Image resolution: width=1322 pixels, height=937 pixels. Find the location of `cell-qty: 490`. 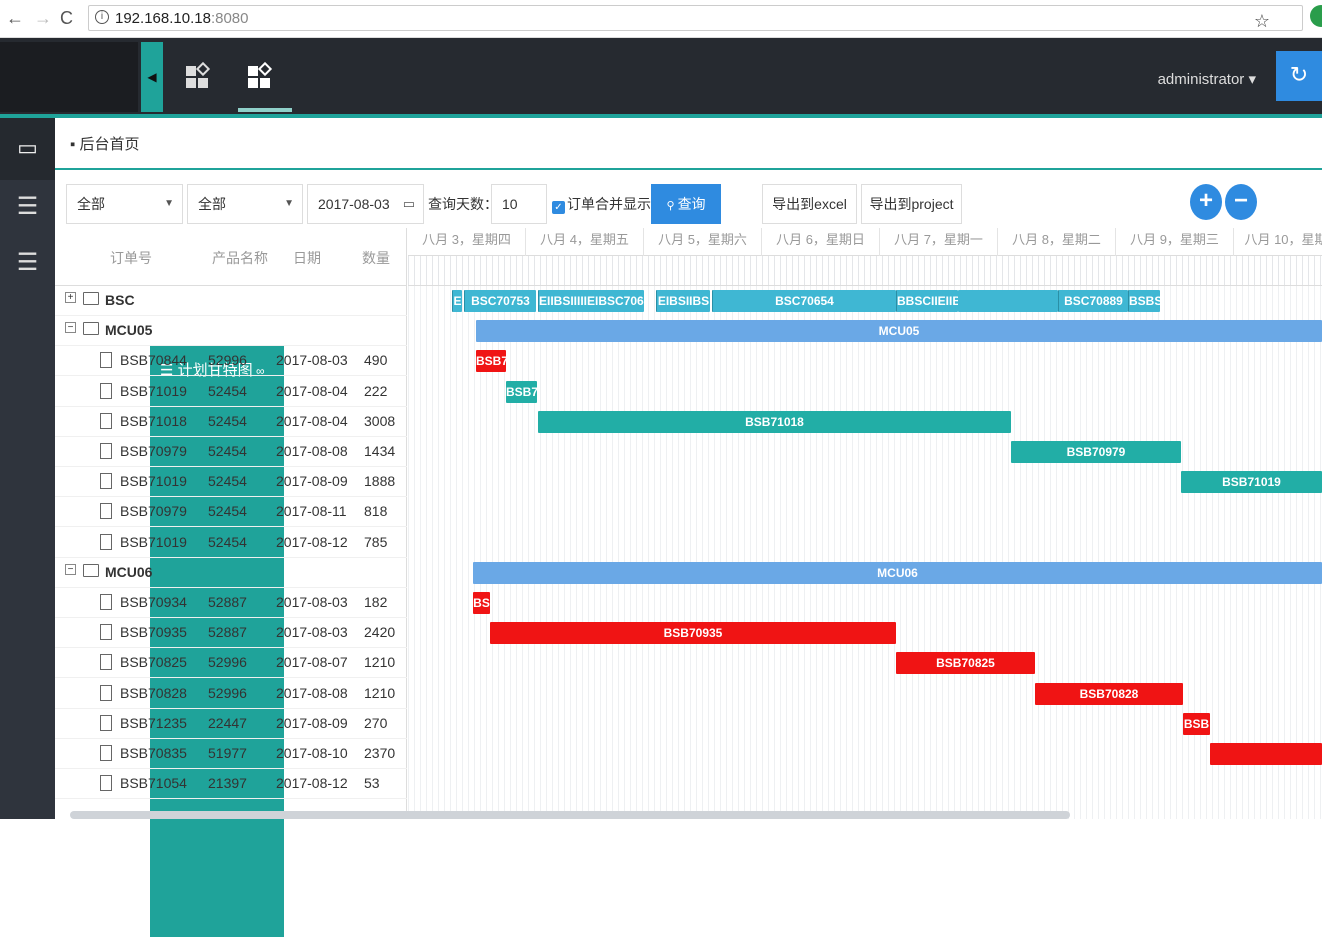

cell-qty: 490 is located at coordinates (376, 360).